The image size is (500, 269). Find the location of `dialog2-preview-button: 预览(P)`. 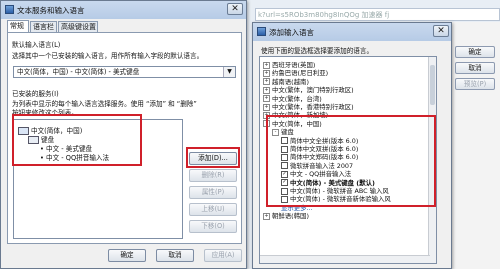

dialog2-preview-button: 预览(P) is located at coordinates (475, 84).